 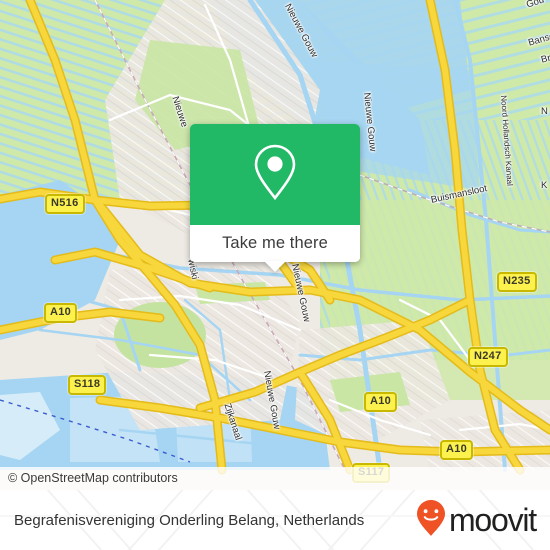 I want to click on moovit-pin-icon, so click(x=431, y=520).